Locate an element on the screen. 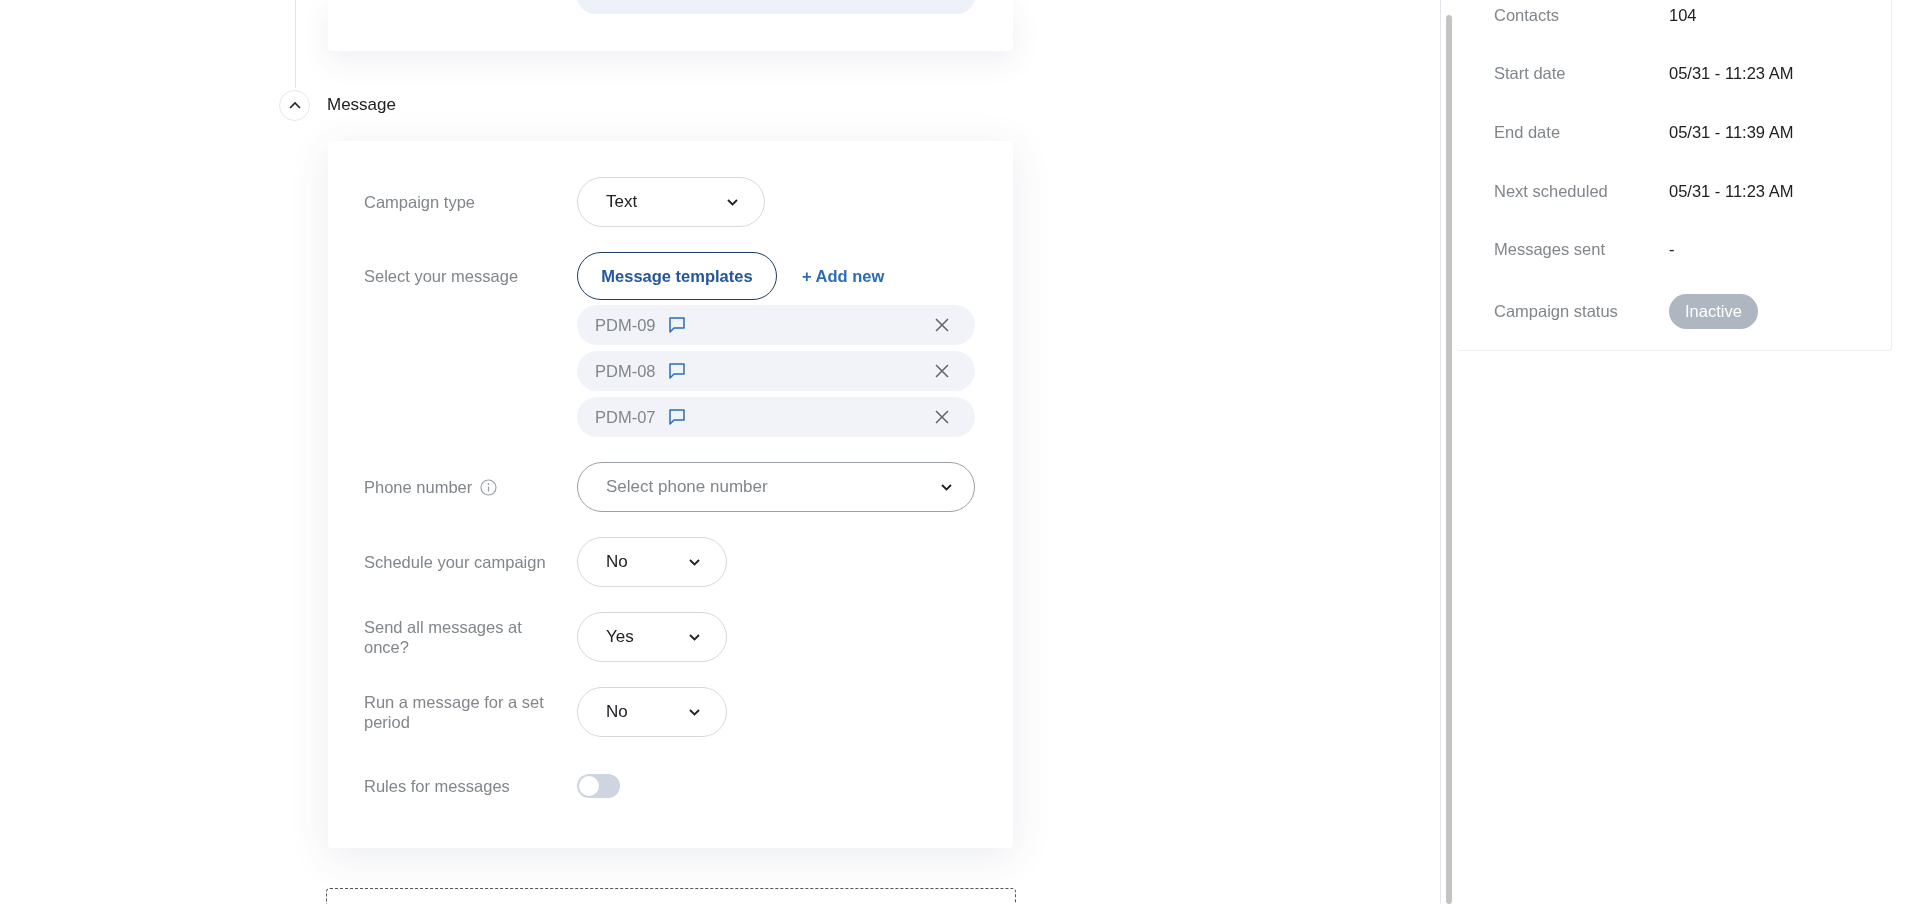 Image resolution: width=1929 pixels, height=904 pixels. field-label: Select your message is located at coordinates (441, 276).